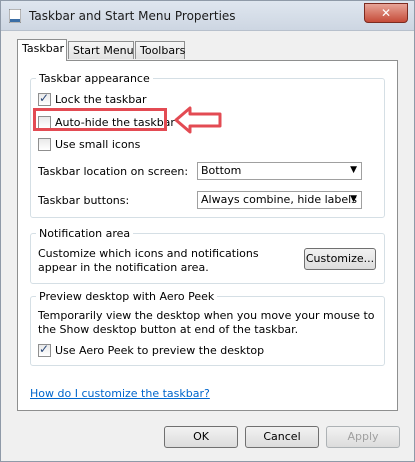 The height and width of the screenshot is (462, 415). Describe the element at coordinates (42, 50) in the screenshot. I see `tab-taskbar: Taskbar` at that location.